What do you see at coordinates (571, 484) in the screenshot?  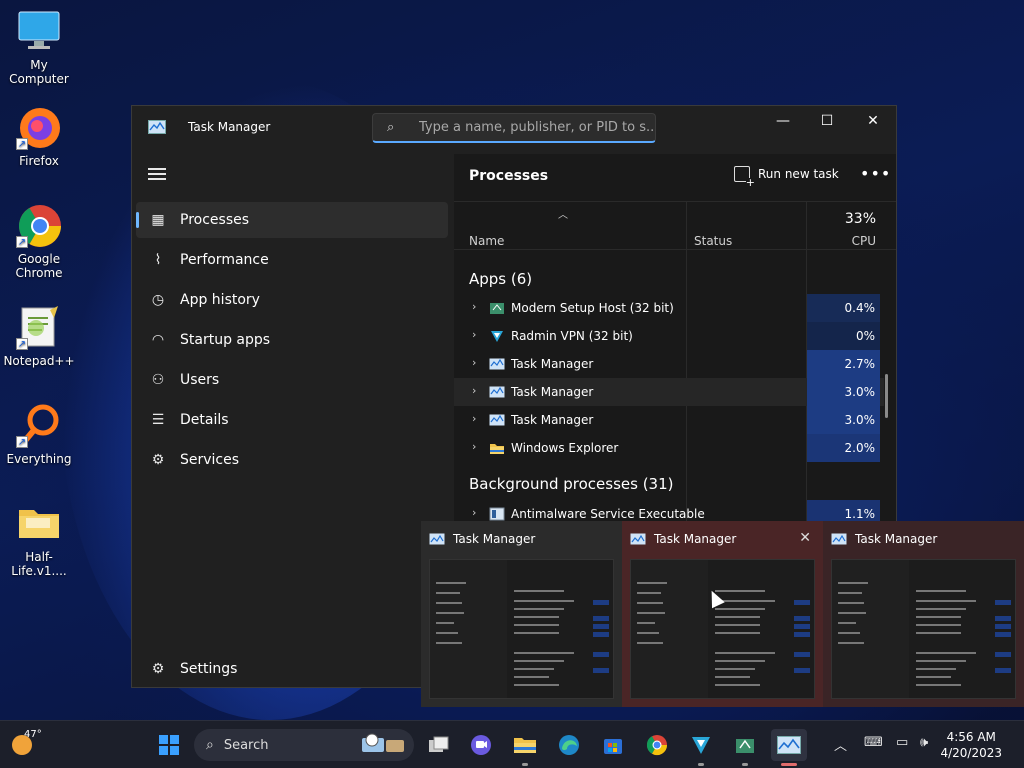 I see `group-title-background: Background processes (31)` at bounding box center [571, 484].